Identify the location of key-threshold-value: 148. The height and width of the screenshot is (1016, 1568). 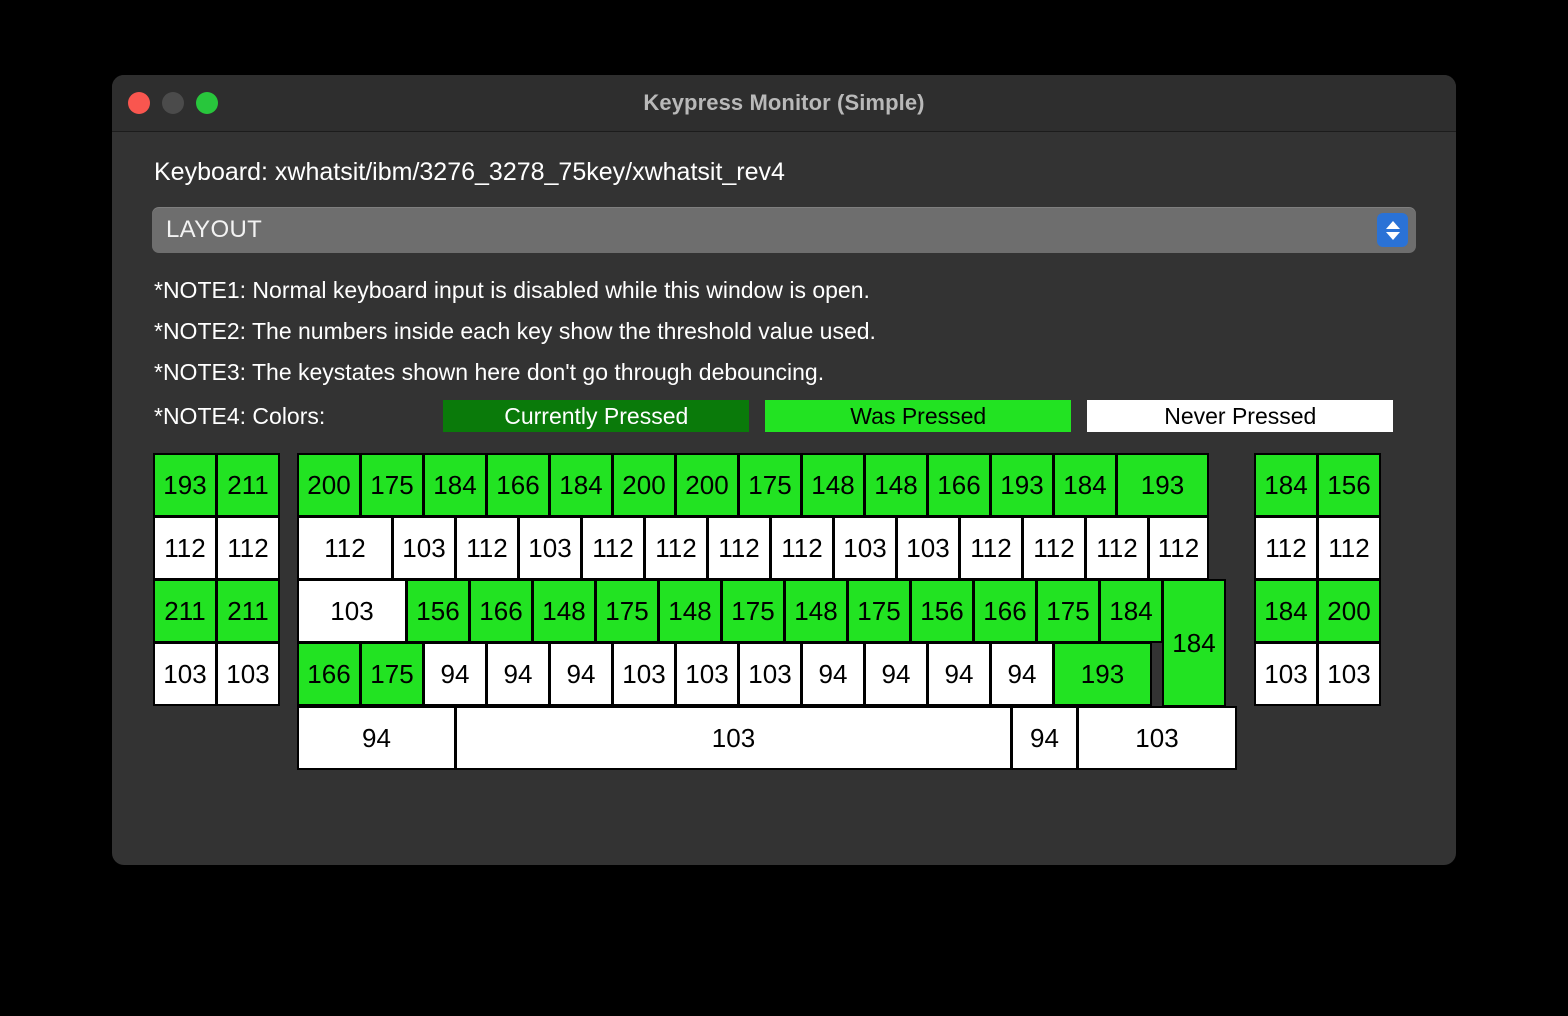
(816, 610).